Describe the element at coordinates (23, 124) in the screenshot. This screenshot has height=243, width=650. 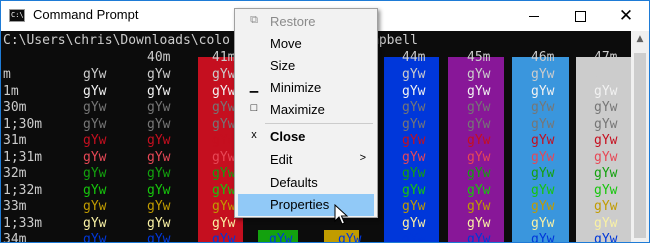
I see `row-label: 1;30m` at that location.